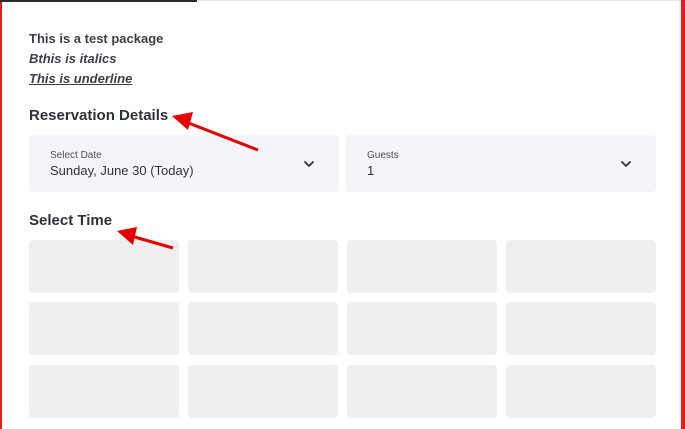  Describe the element at coordinates (71, 220) in the screenshot. I see `select-time-heading: Select Time` at that location.